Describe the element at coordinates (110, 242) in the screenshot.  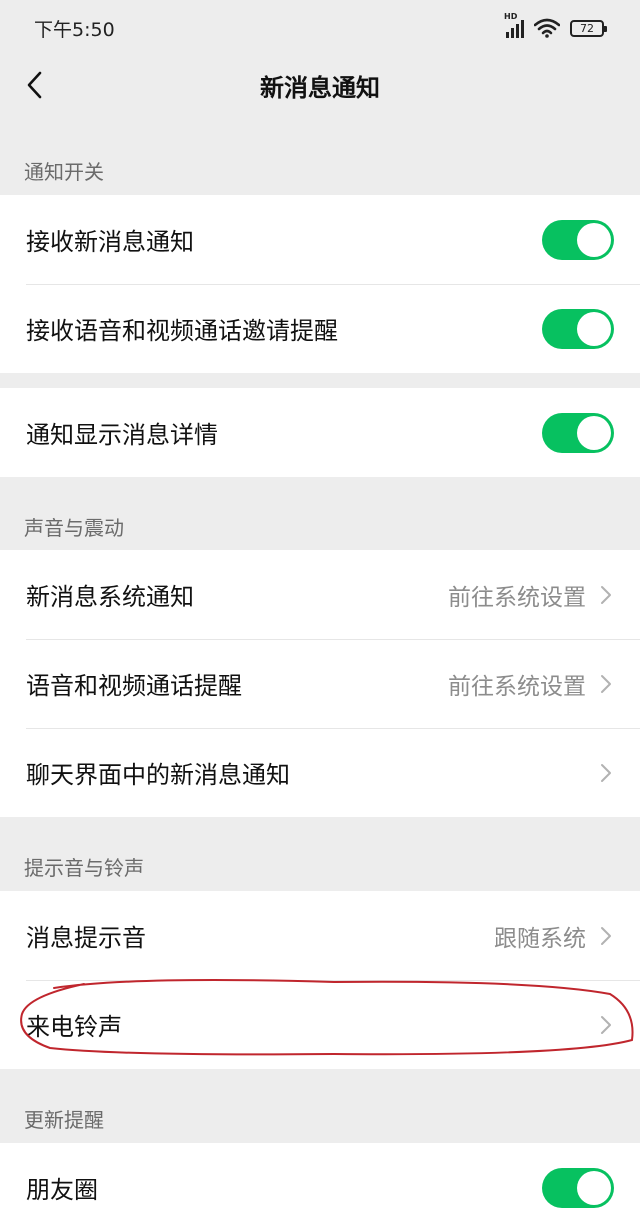
I see `row-label: 接收新消息通知` at that location.